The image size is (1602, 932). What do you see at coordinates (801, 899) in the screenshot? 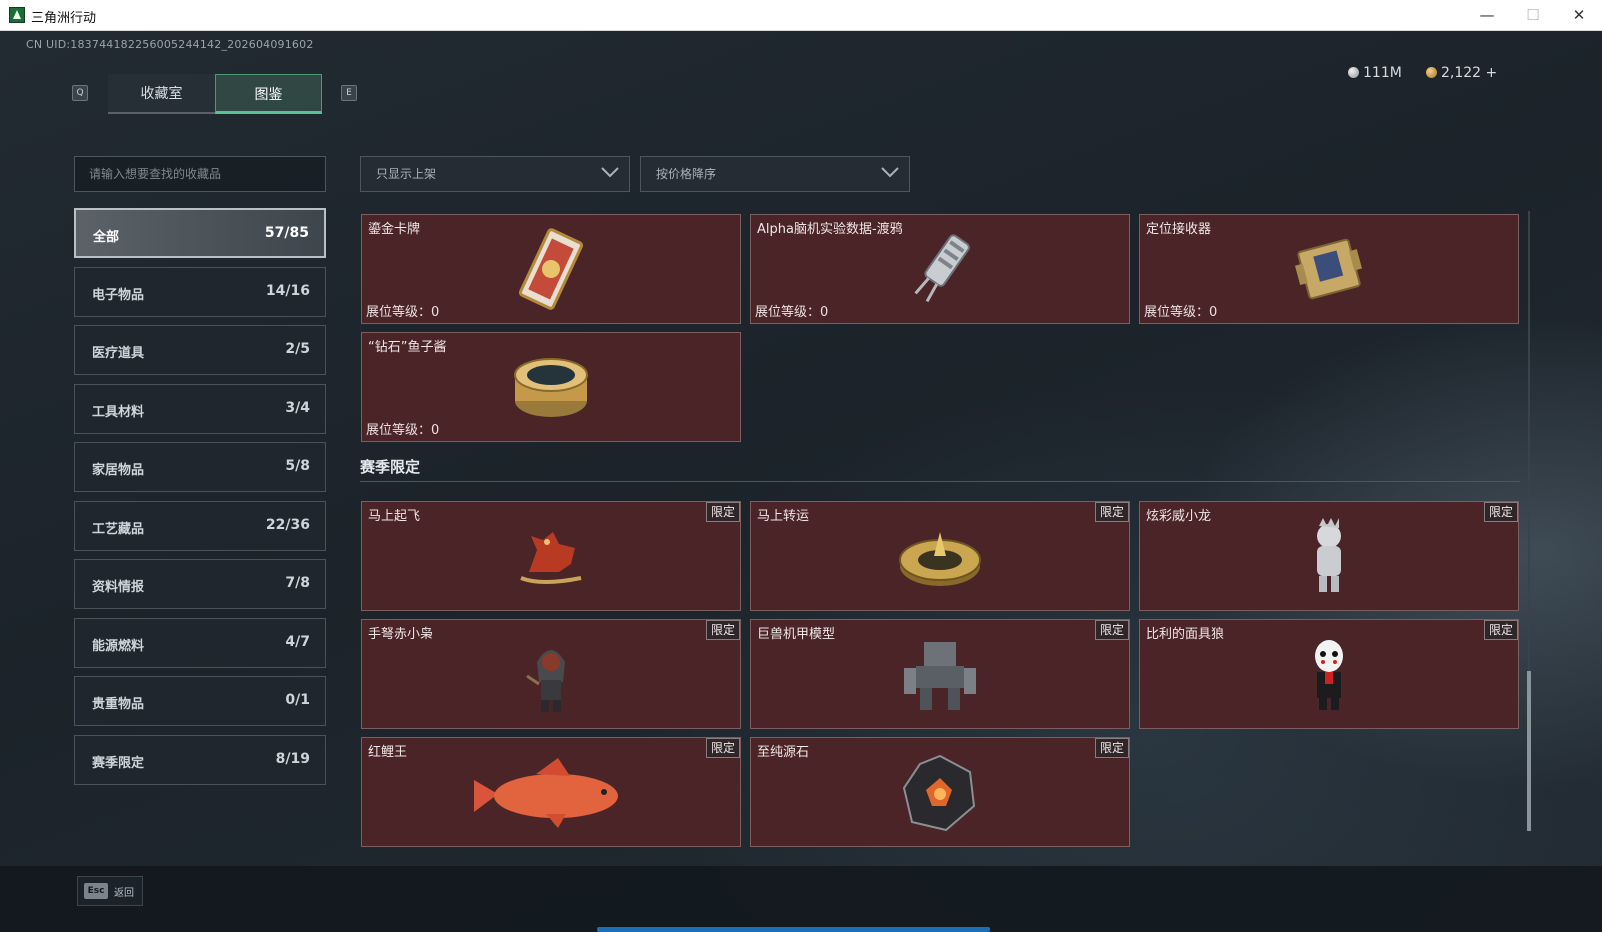
I see `bottom-bar` at bounding box center [801, 899].